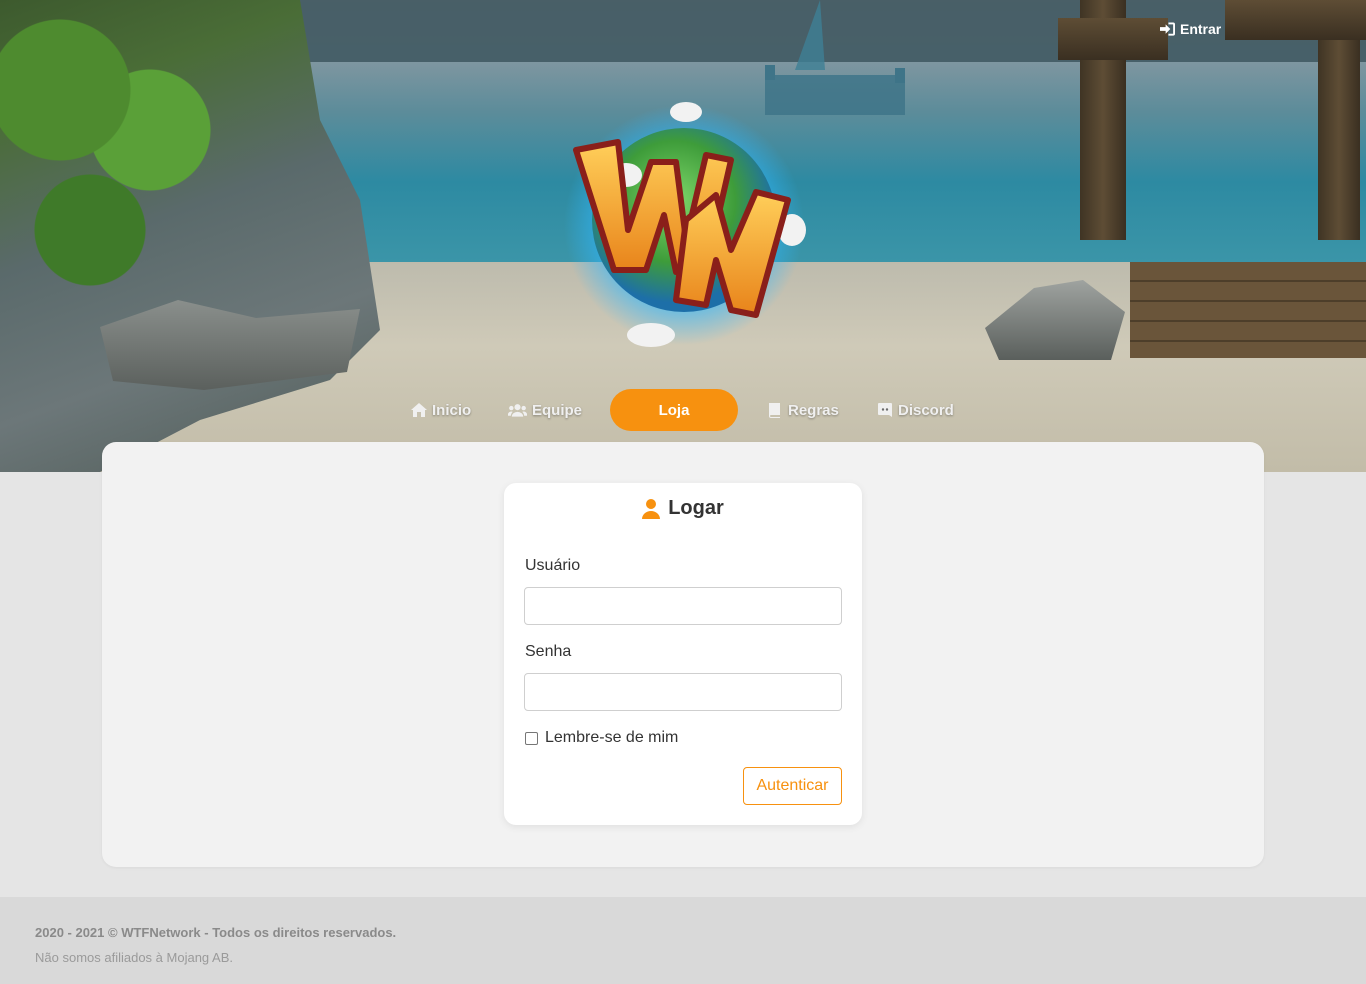 The height and width of the screenshot is (984, 1366). I want to click on password-input, so click(683, 692).